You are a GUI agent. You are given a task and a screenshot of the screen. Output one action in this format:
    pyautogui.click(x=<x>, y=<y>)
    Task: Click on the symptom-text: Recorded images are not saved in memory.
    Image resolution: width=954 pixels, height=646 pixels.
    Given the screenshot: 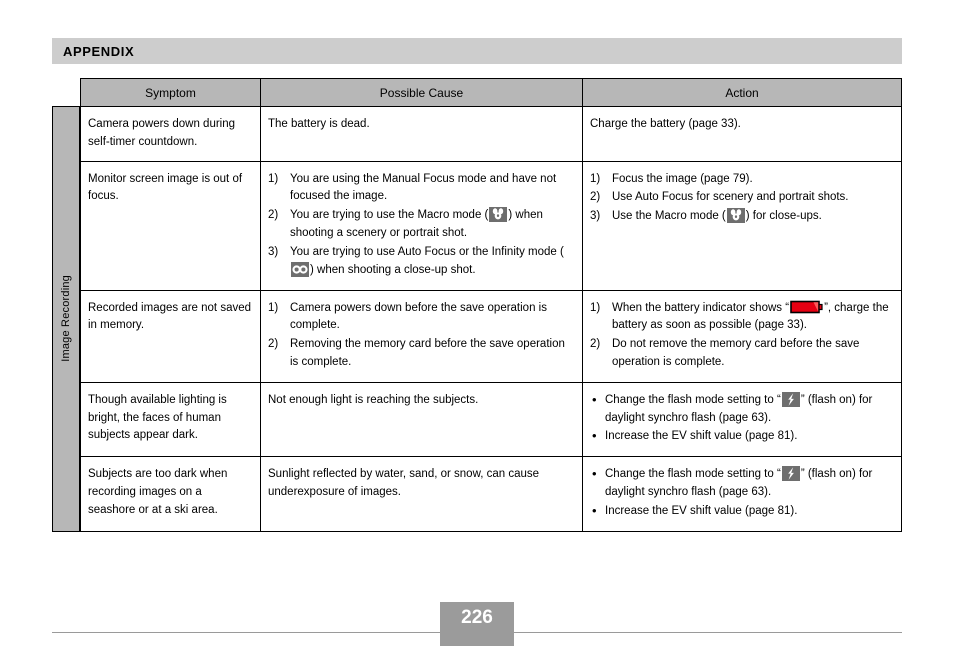 What is the action you would take?
    pyautogui.click(x=170, y=316)
    